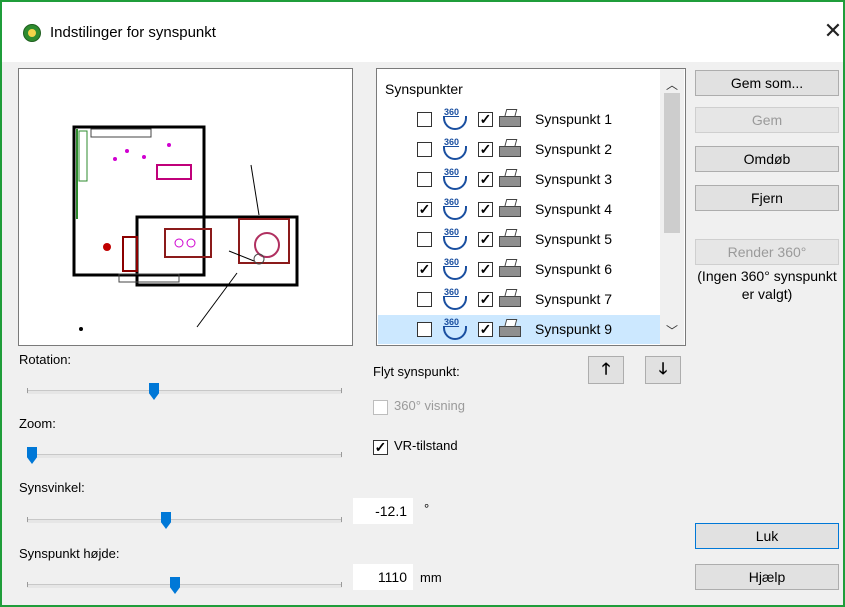 This screenshot has height=607, width=845. Describe the element at coordinates (767, 120) in the screenshot. I see `save-button: Gem` at that location.